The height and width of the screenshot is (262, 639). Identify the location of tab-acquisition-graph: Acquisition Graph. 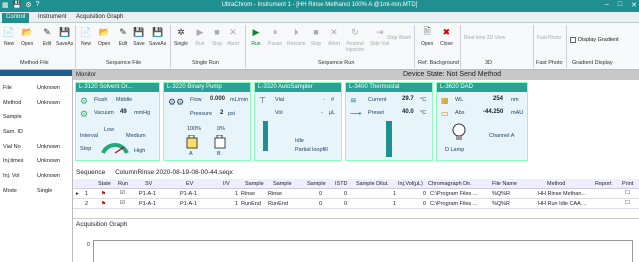
(99, 18).